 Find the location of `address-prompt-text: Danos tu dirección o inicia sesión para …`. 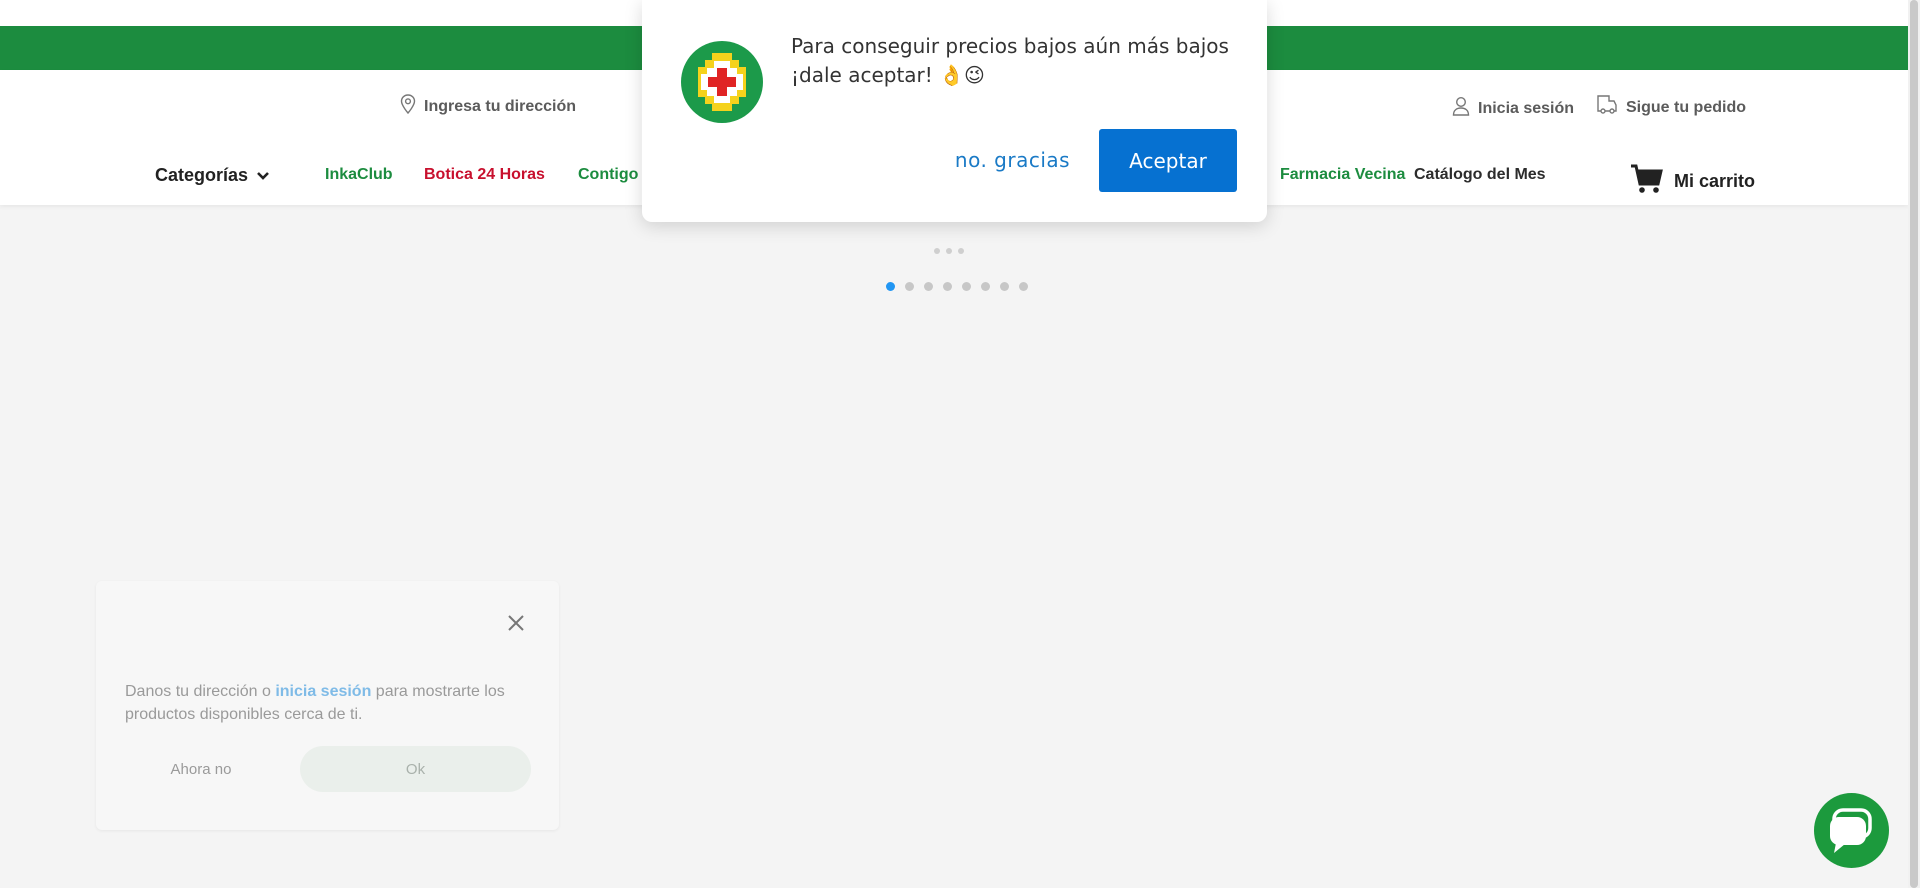

address-prompt-text: Danos tu dirección o inicia sesión para … is located at coordinates (325, 703).